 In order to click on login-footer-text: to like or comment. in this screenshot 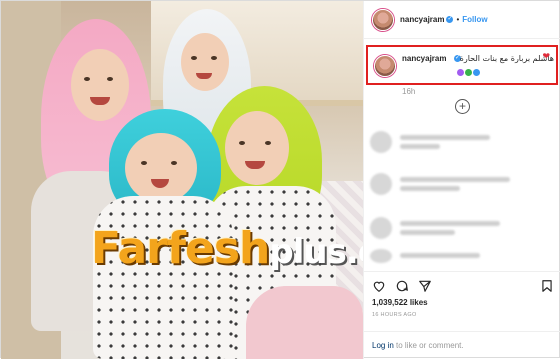, I will do `click(428, 345)`.